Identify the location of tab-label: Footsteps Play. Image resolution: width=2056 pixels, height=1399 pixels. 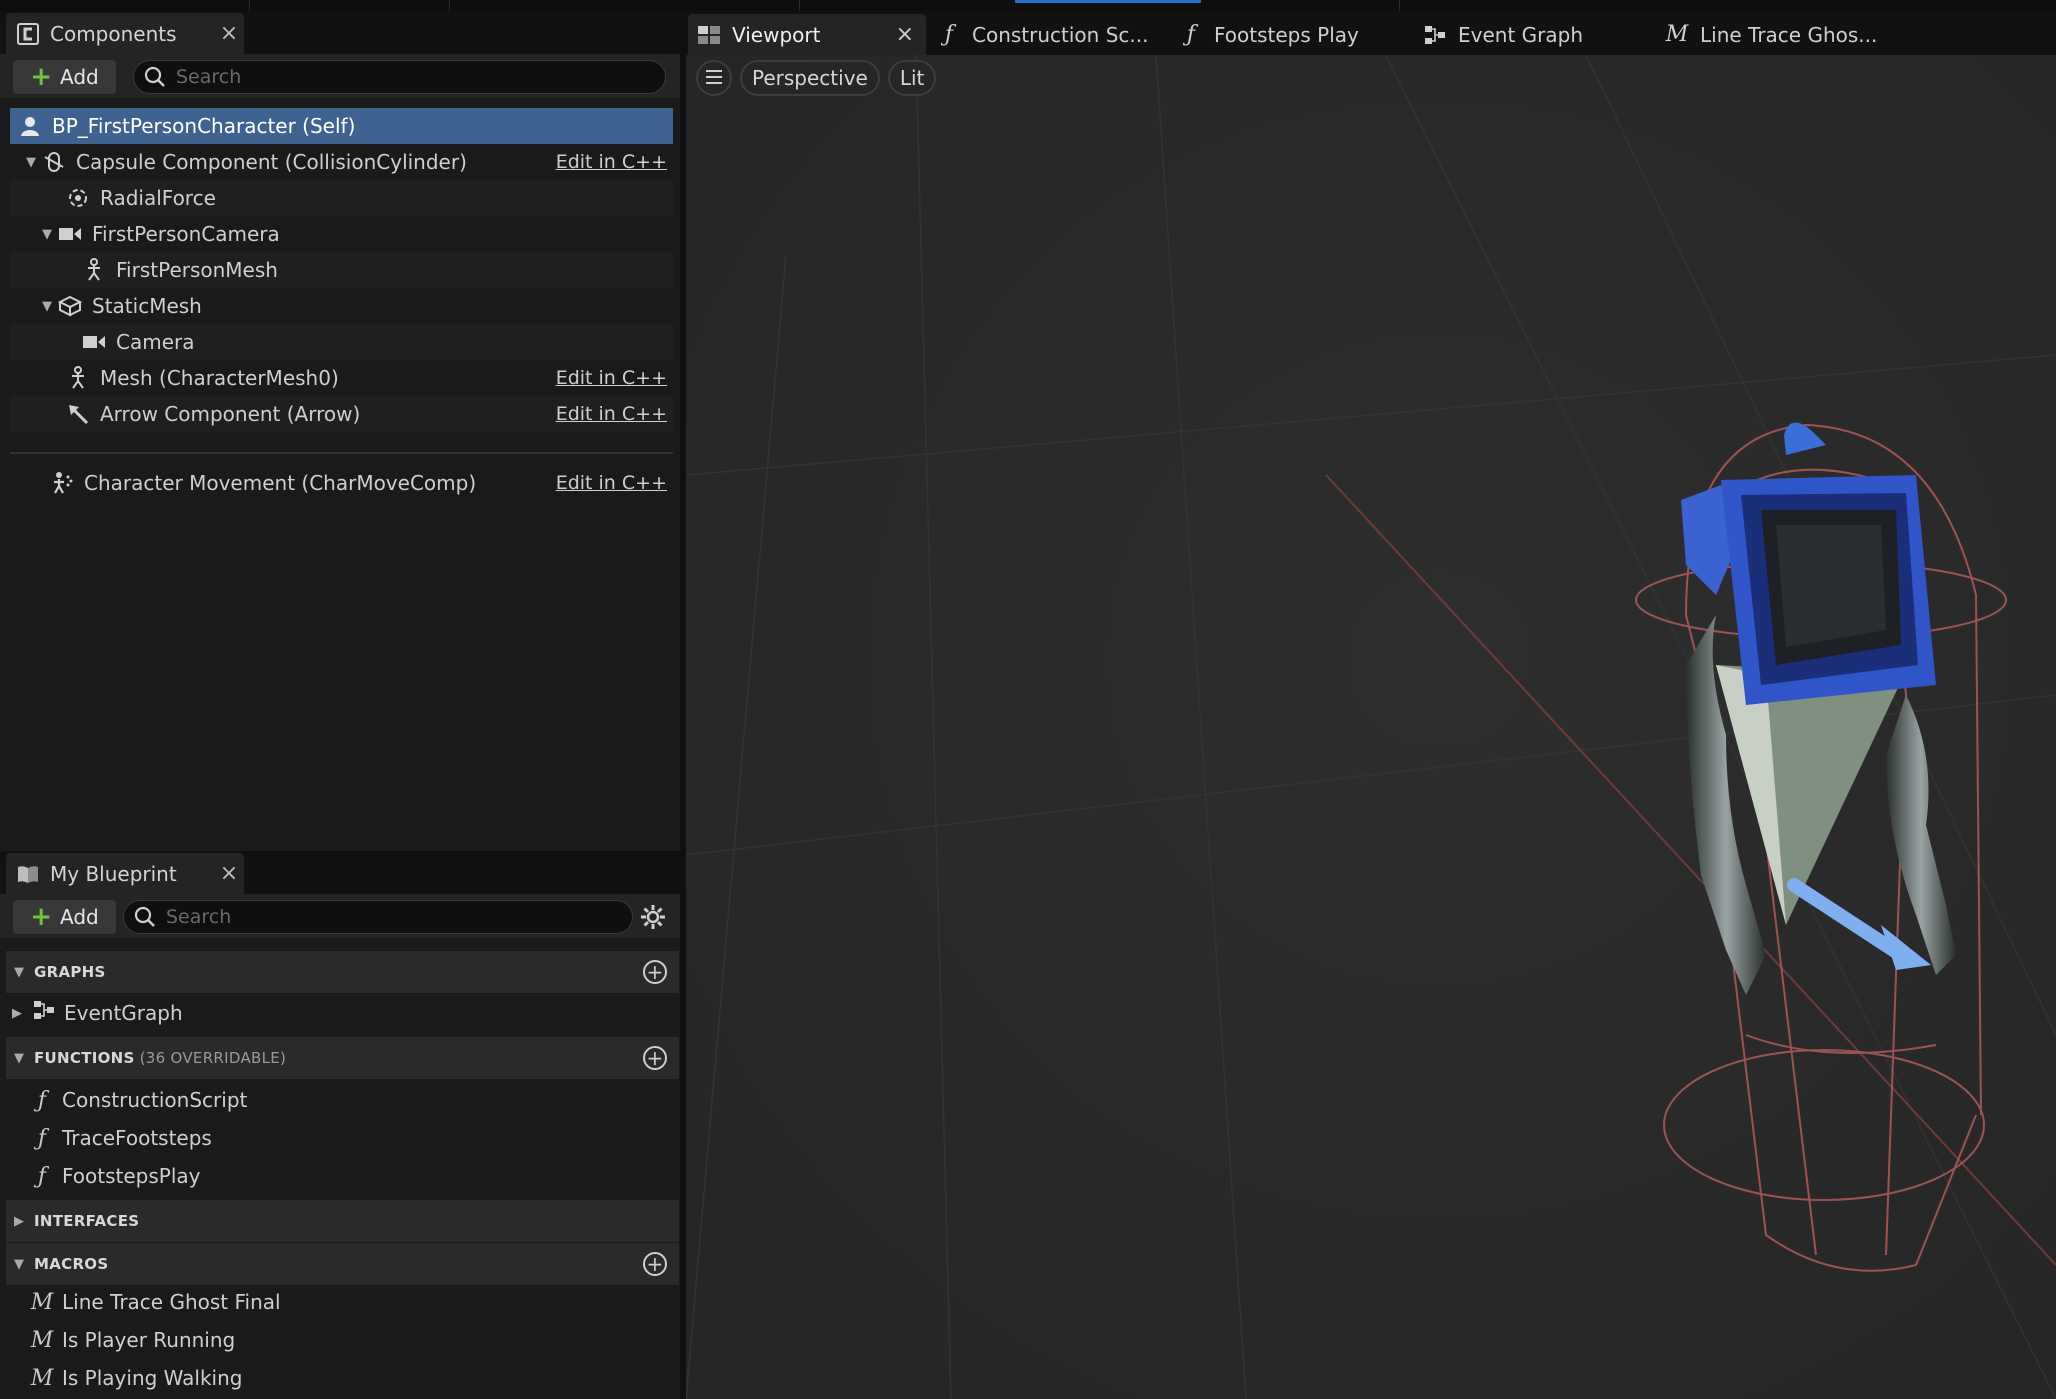
(1286, 34).